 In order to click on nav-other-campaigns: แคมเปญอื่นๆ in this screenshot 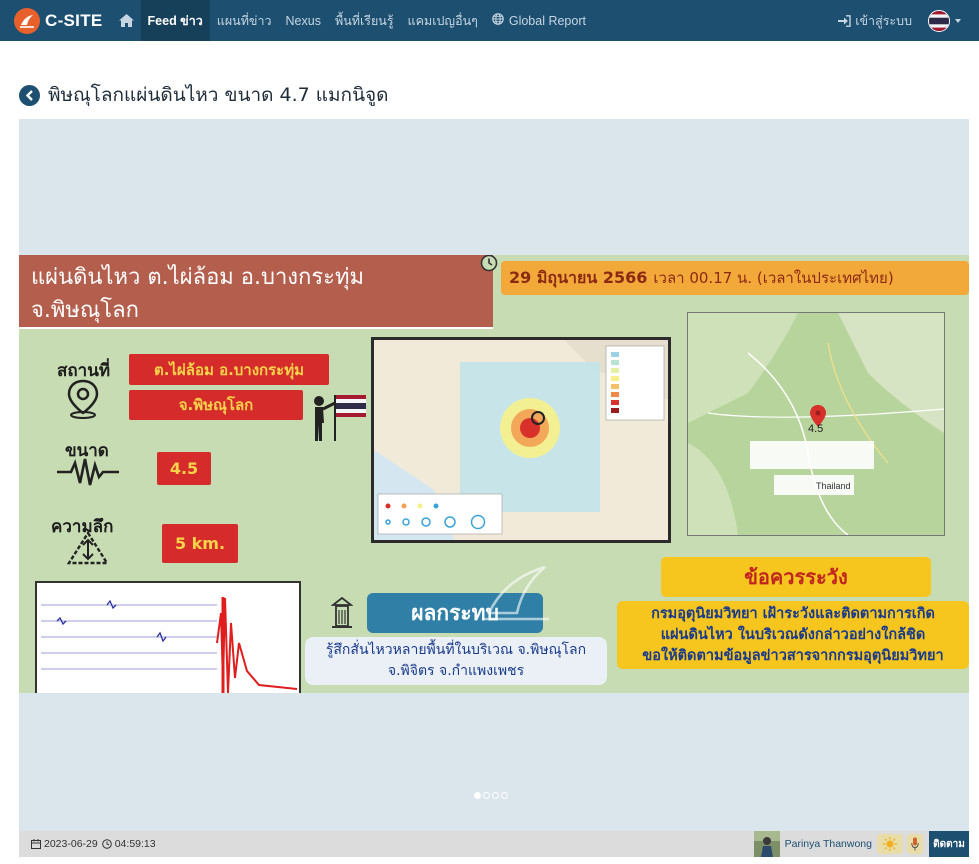, I will do `click(443, 20)`.